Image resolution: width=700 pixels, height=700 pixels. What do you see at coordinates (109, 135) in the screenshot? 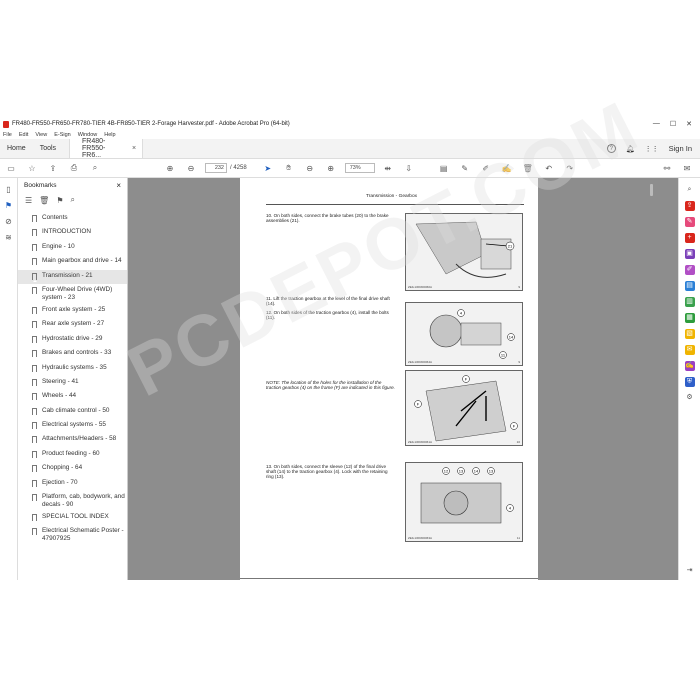
I see `menu-help: Help` at bounding box center [109, 135].